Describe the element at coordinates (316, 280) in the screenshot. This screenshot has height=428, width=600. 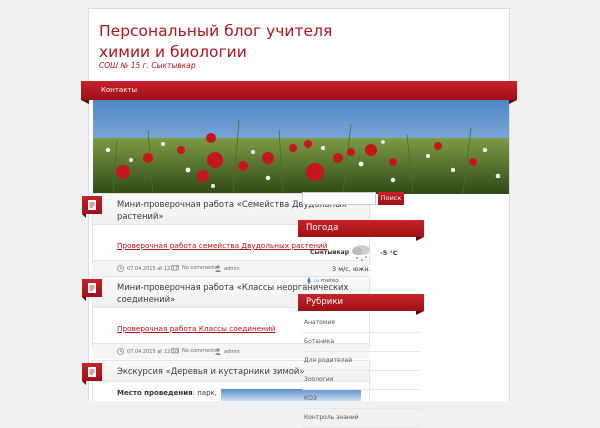
I see `weather-provider-prefix: ua` at that location.